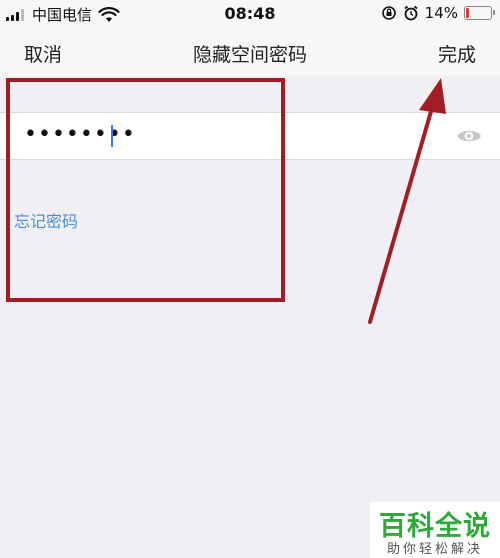 The image size is (500, 558). I want to click on battery-fill, so click(467, 13).